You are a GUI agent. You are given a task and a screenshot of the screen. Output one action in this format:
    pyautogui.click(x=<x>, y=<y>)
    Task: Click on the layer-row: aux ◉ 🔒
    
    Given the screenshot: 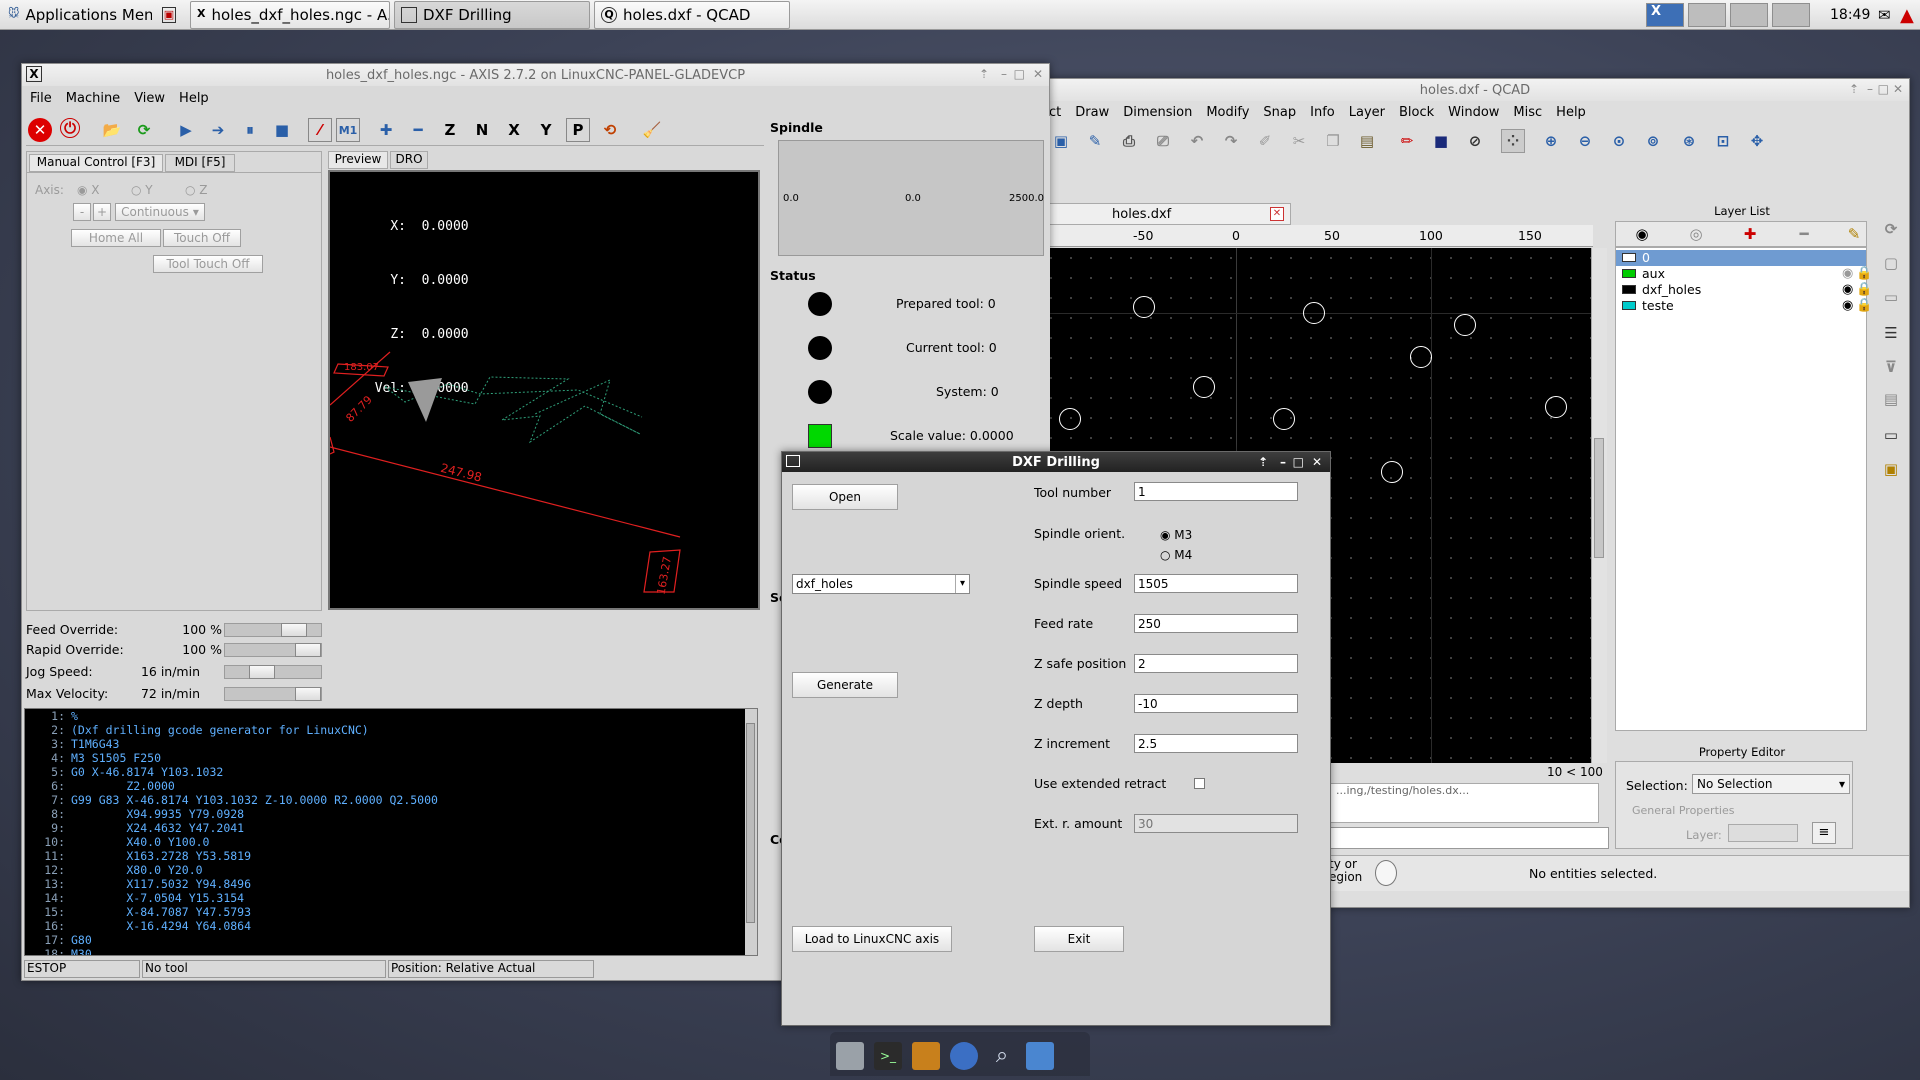 What is the action you would take?
    pyautogui.click(x=1744, y=274)
    